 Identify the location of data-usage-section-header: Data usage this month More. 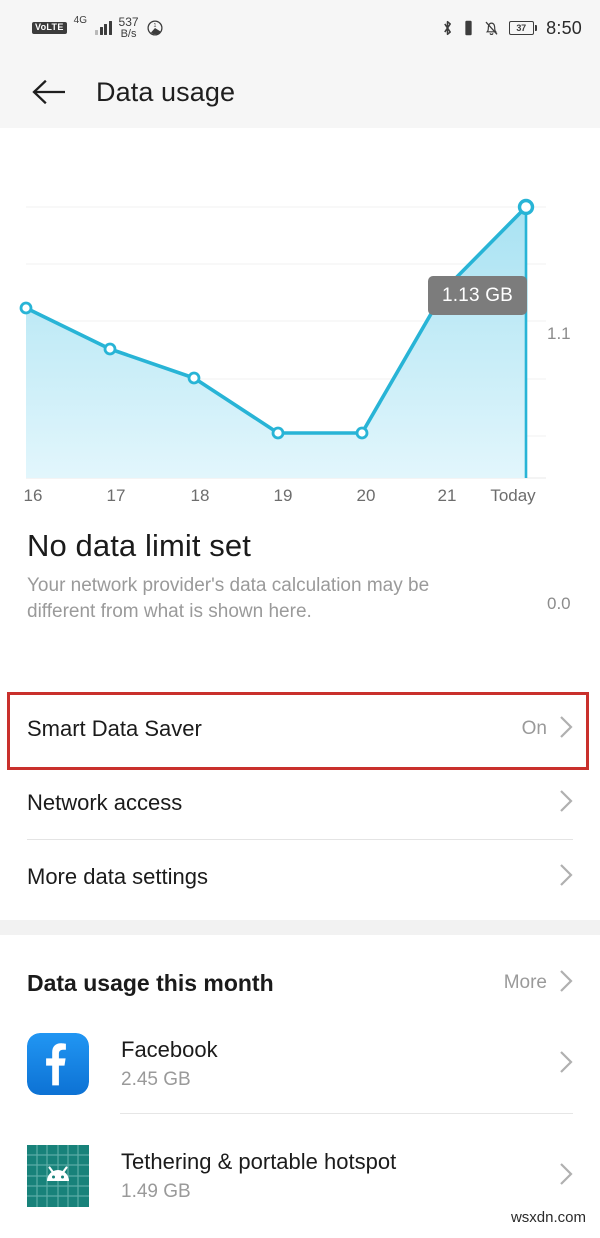
(300, 983).